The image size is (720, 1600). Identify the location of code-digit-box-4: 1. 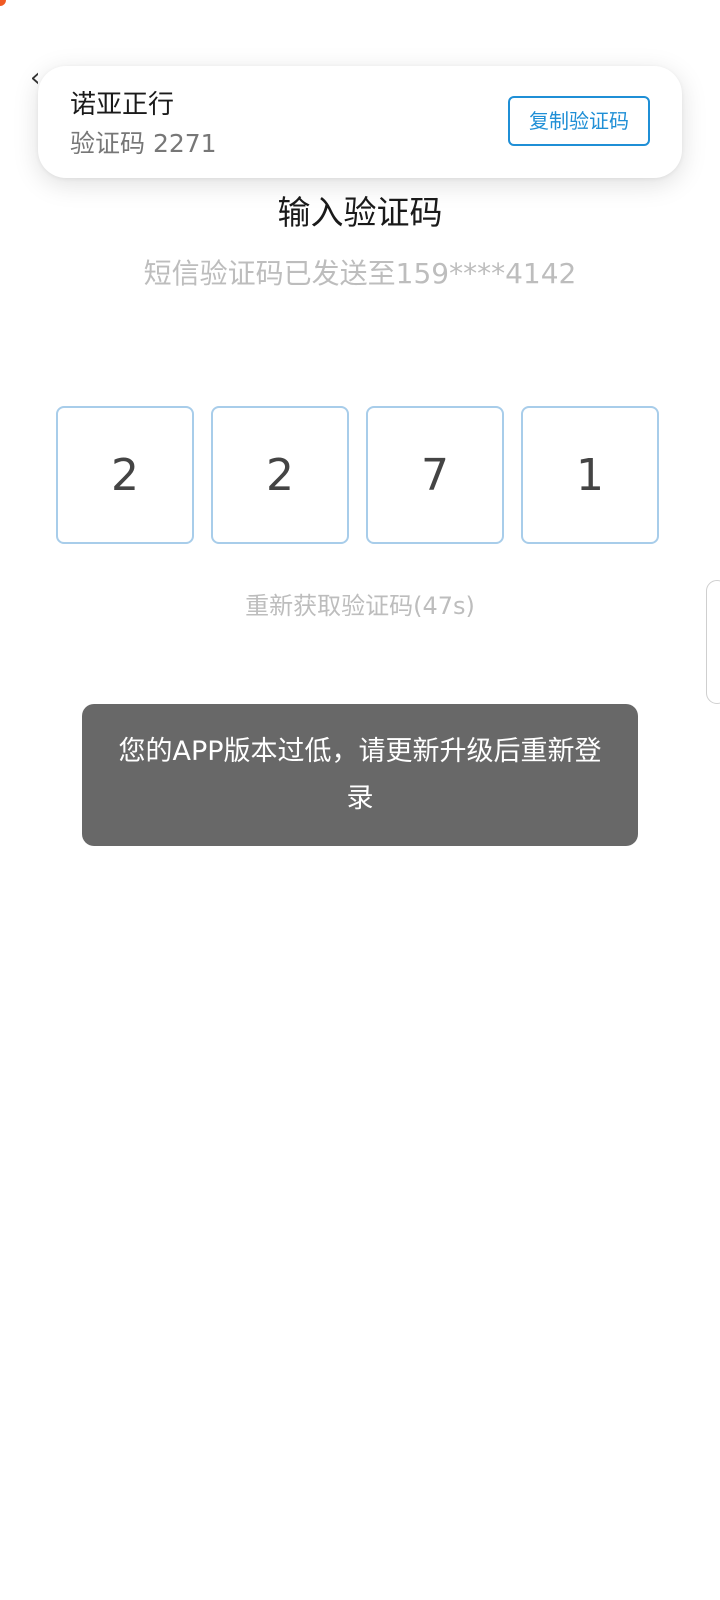
(590, 475).